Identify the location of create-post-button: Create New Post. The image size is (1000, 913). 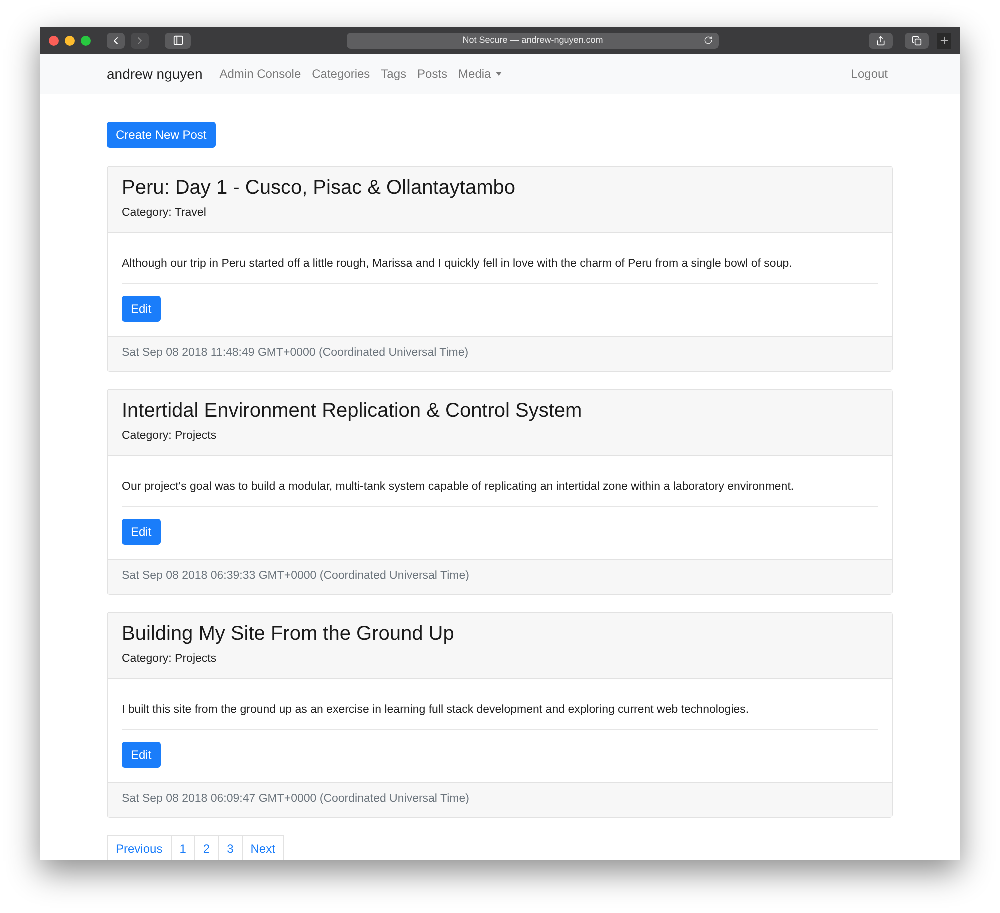
(161, 135).